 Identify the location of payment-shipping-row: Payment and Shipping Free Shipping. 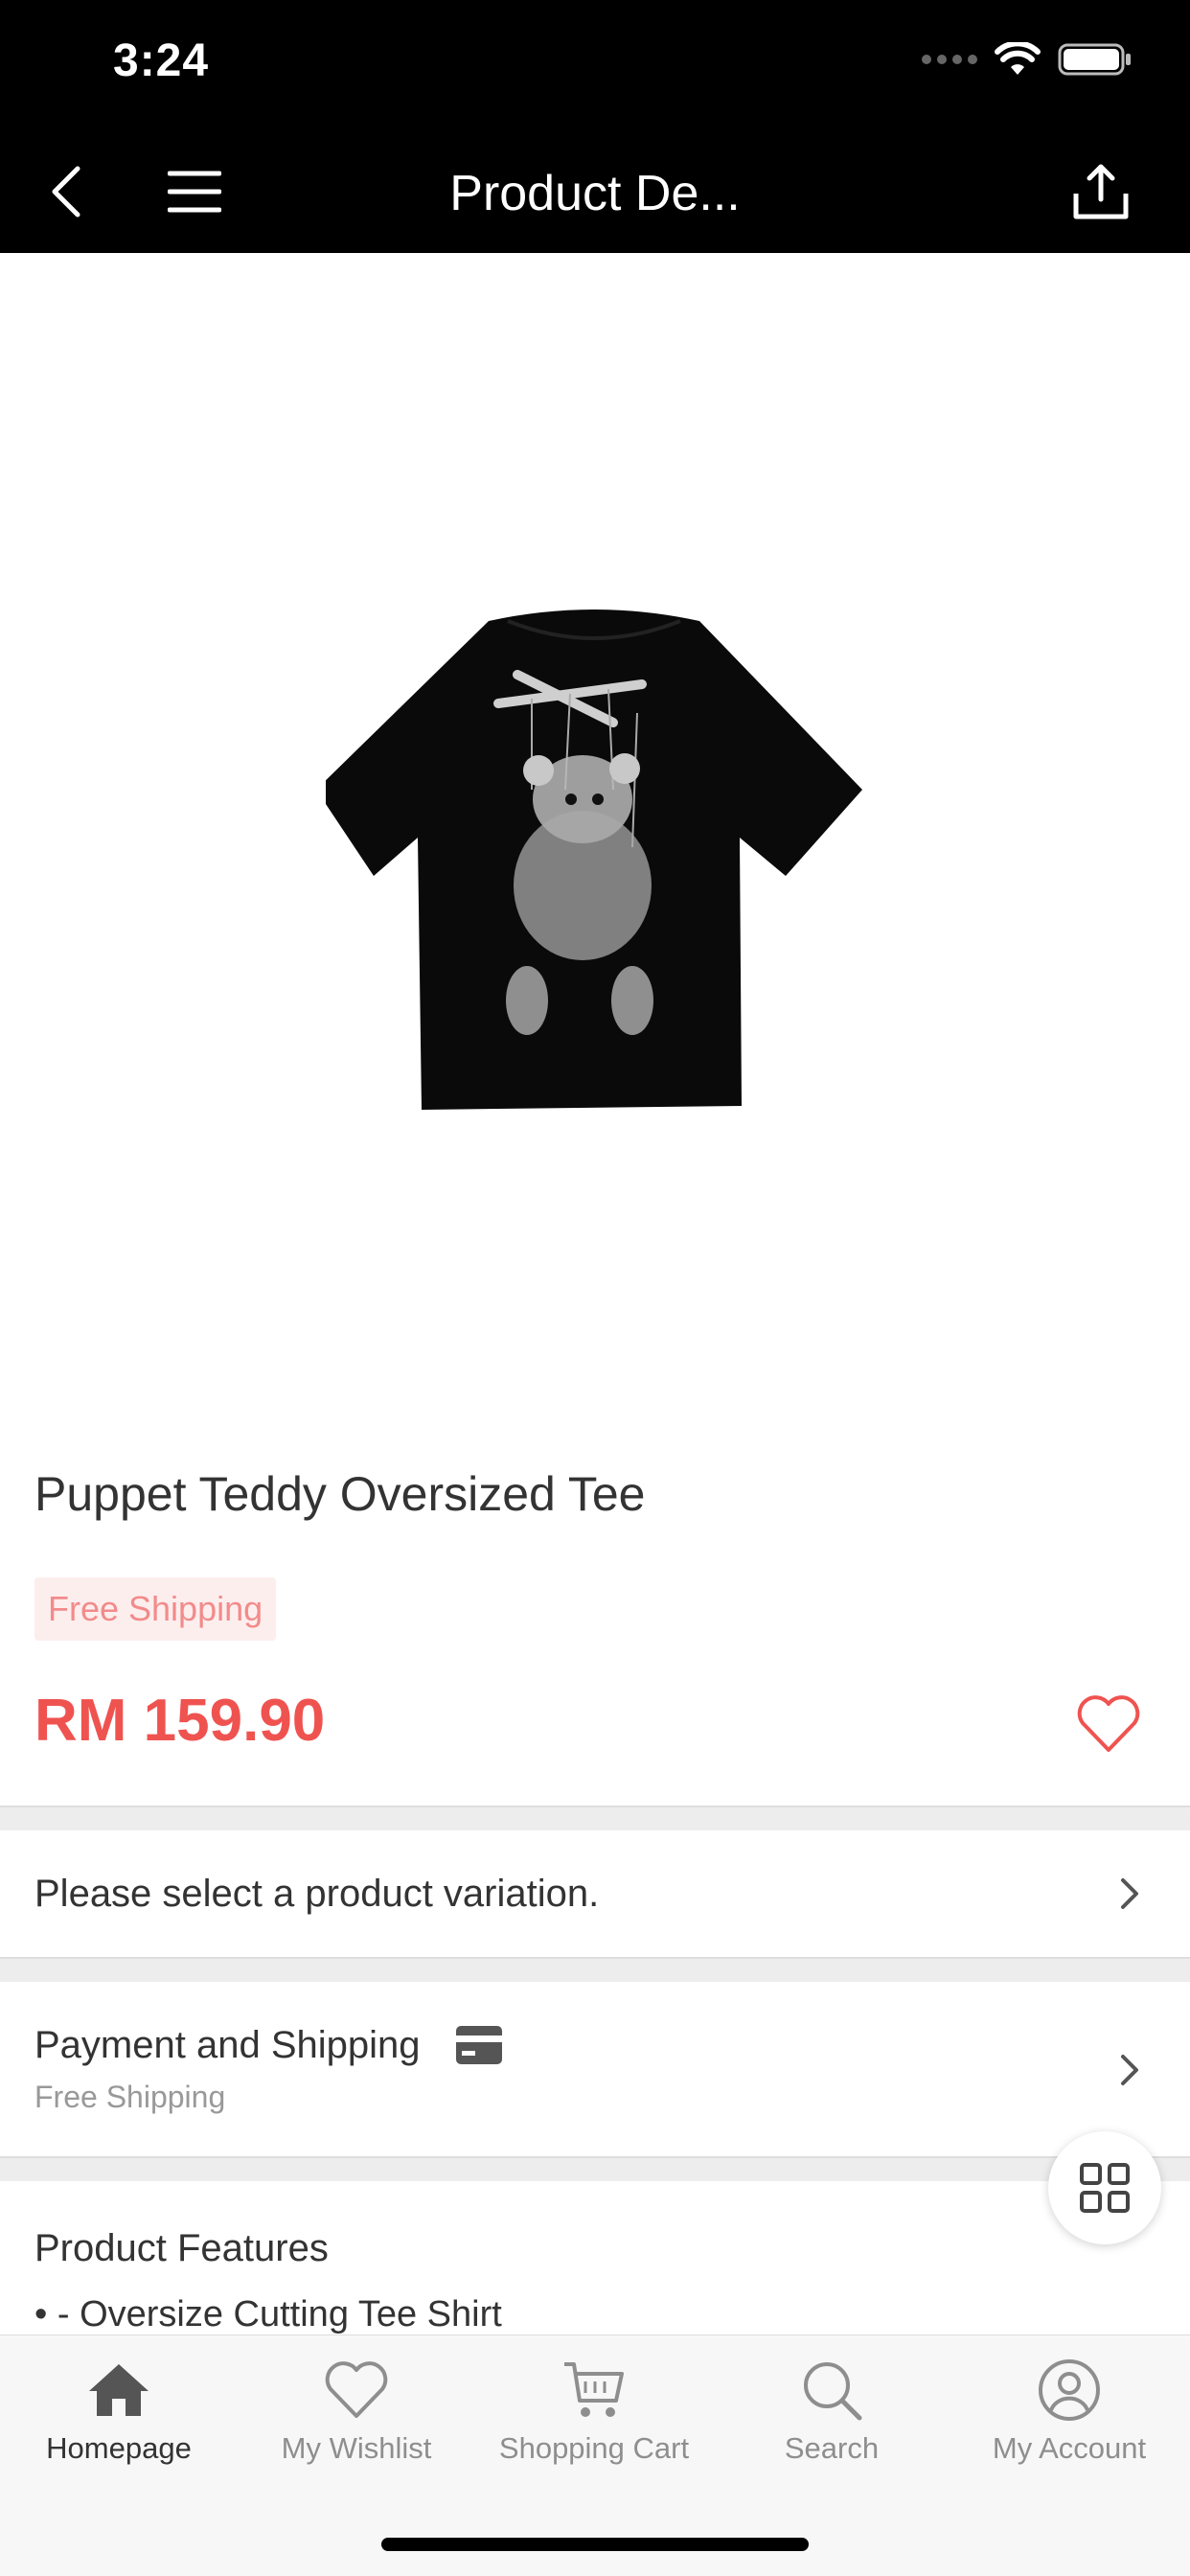
(595, 2069).